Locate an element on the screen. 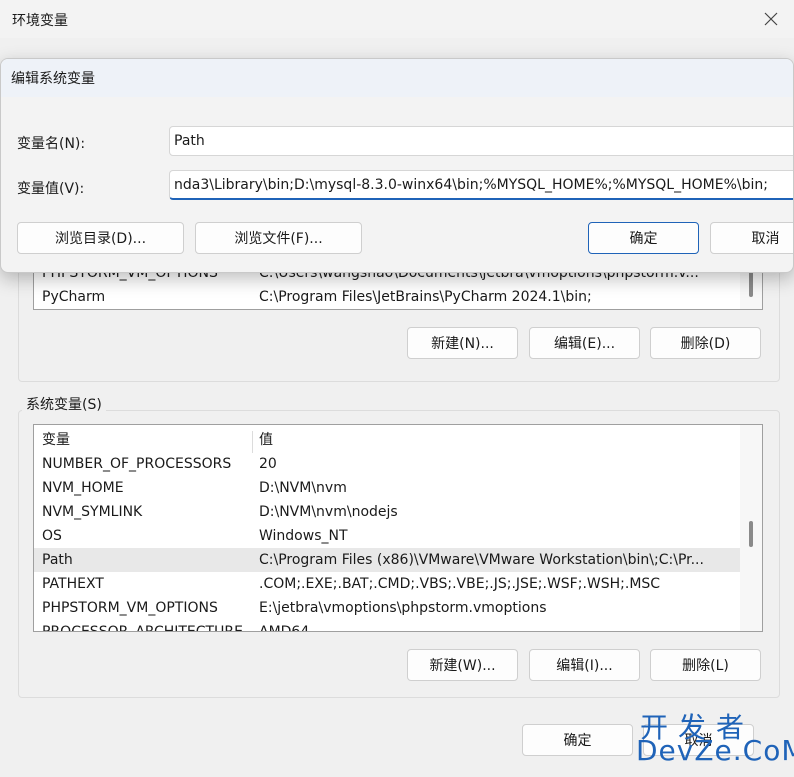 The width and height of the screenshot is (794, 777). scrollbar-thumb is located at coordinates (751, 534).